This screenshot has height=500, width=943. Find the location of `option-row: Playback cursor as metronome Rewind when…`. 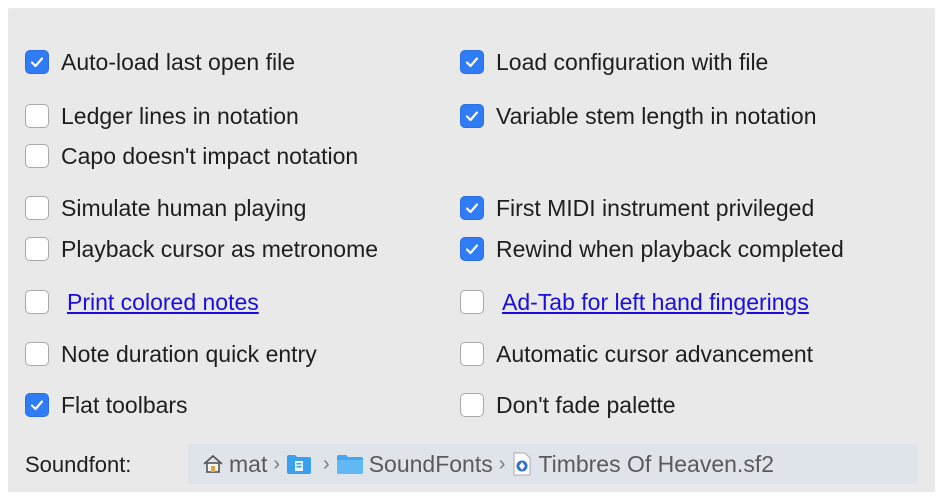

option-row: Playback cursor as metronome Rewind when… is located at coordinates (471, 249).